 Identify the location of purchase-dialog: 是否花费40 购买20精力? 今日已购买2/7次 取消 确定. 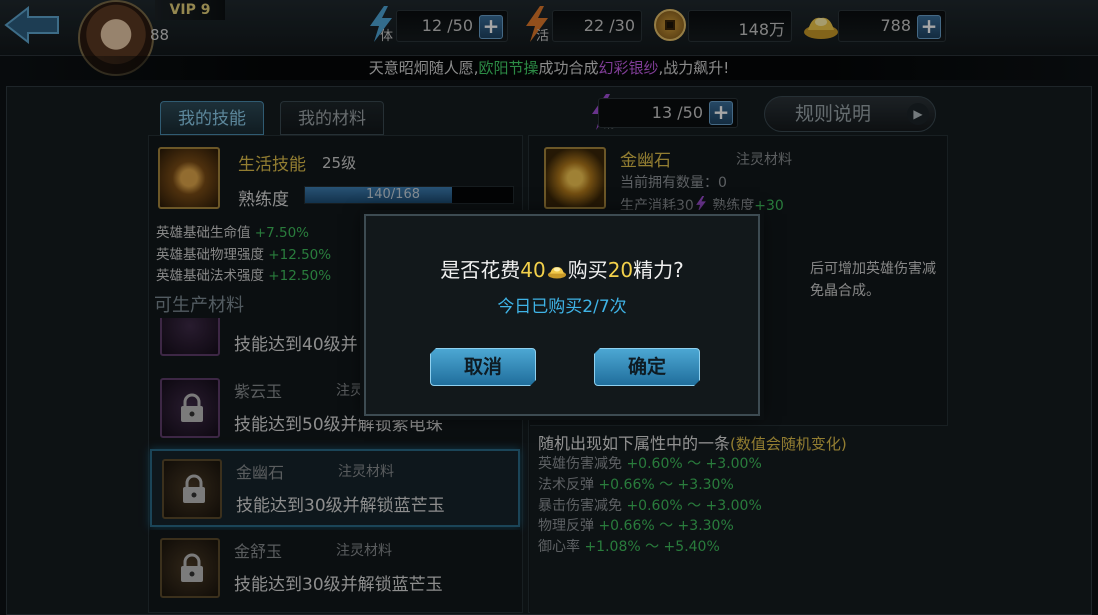
(562, 315).